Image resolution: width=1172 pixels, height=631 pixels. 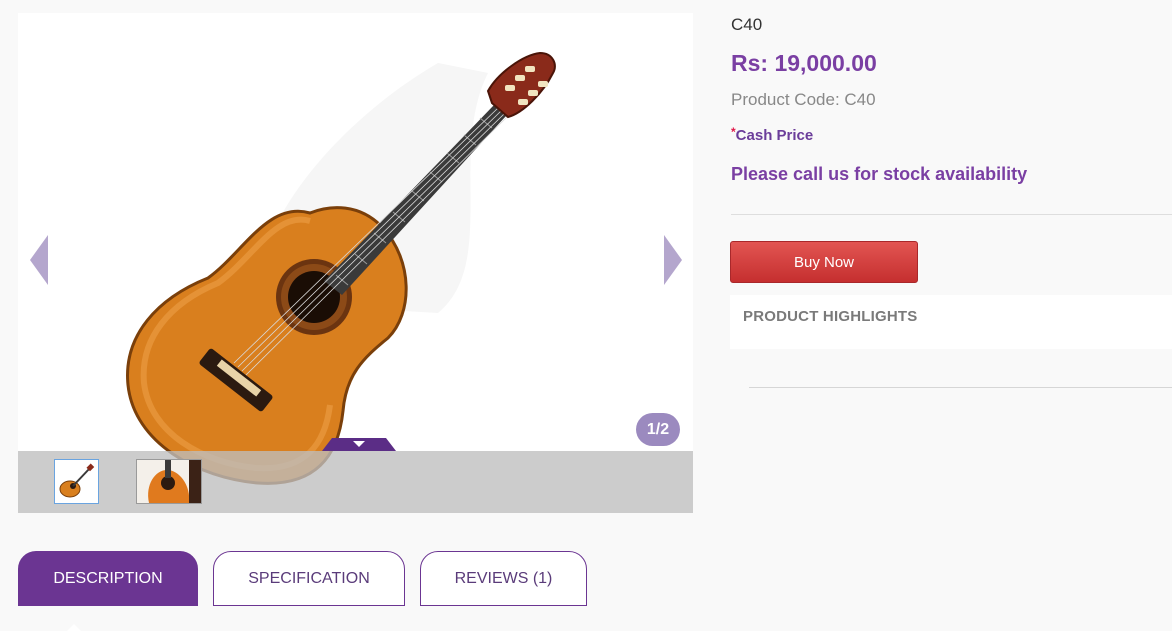 I want to click on guitar-thumbnail-image, so click(x=77, y=480).